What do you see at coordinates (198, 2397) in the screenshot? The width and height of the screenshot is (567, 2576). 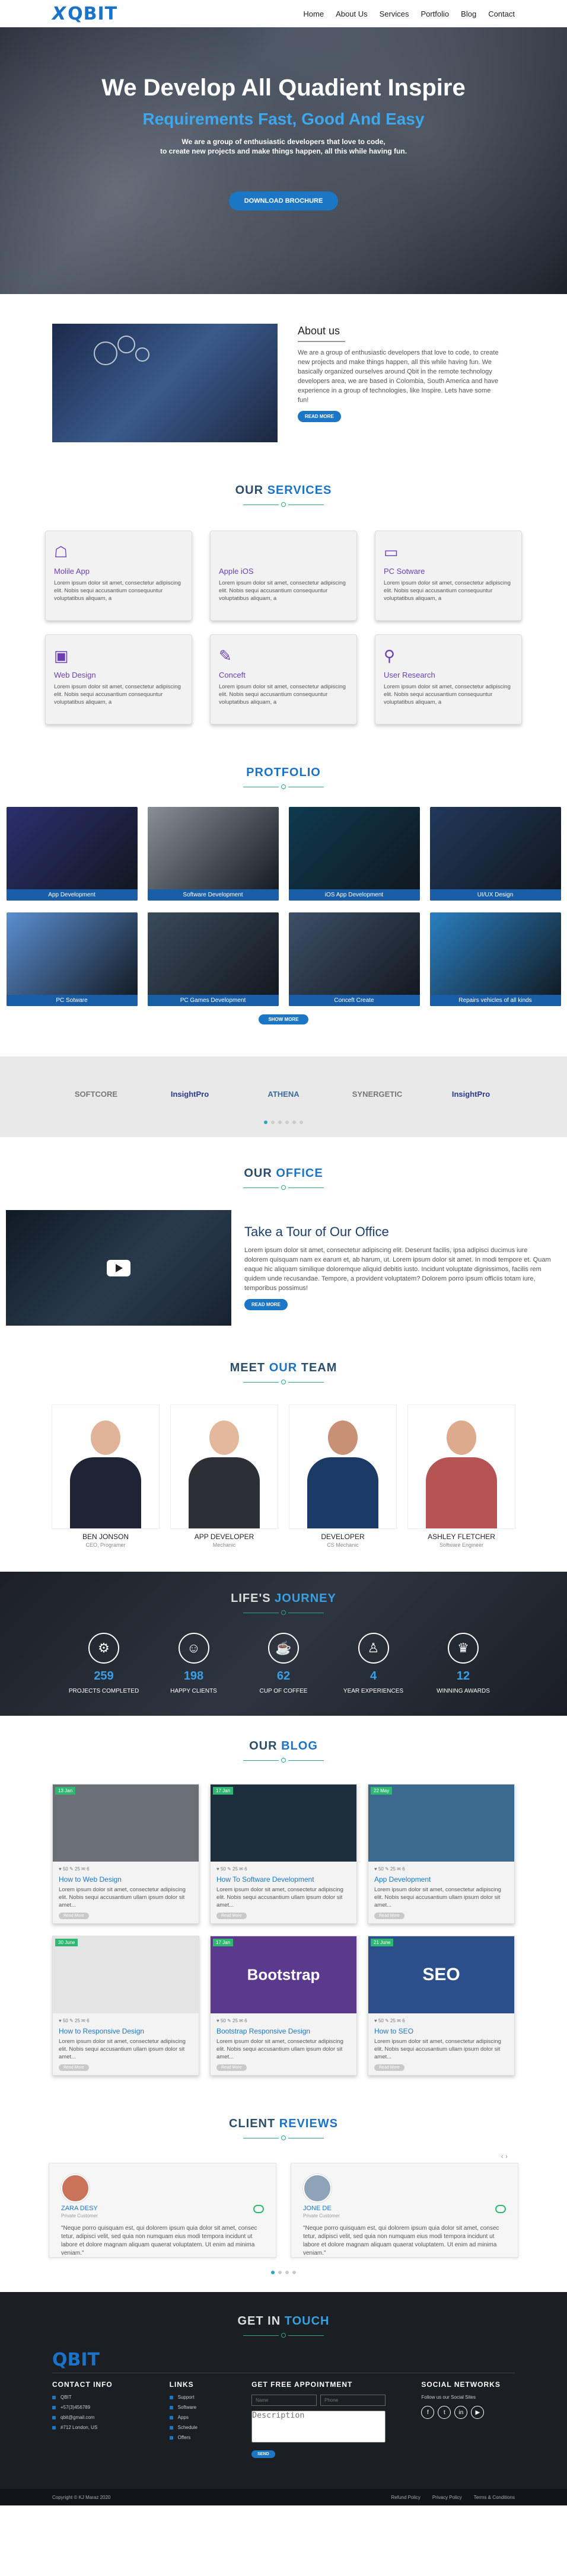 I see `footer-link: Support` at bounding box center [198, 2397].